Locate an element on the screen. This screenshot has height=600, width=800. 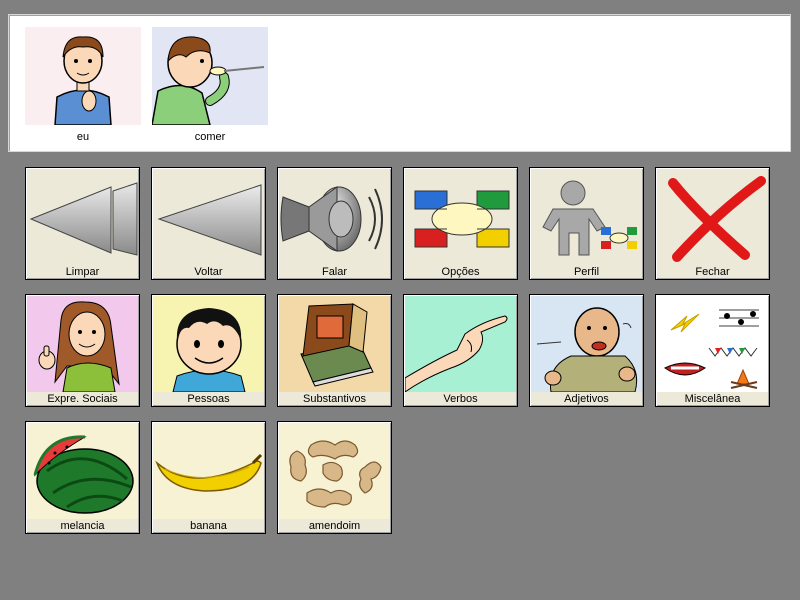
book-icon is located at coordinates (334, 344).